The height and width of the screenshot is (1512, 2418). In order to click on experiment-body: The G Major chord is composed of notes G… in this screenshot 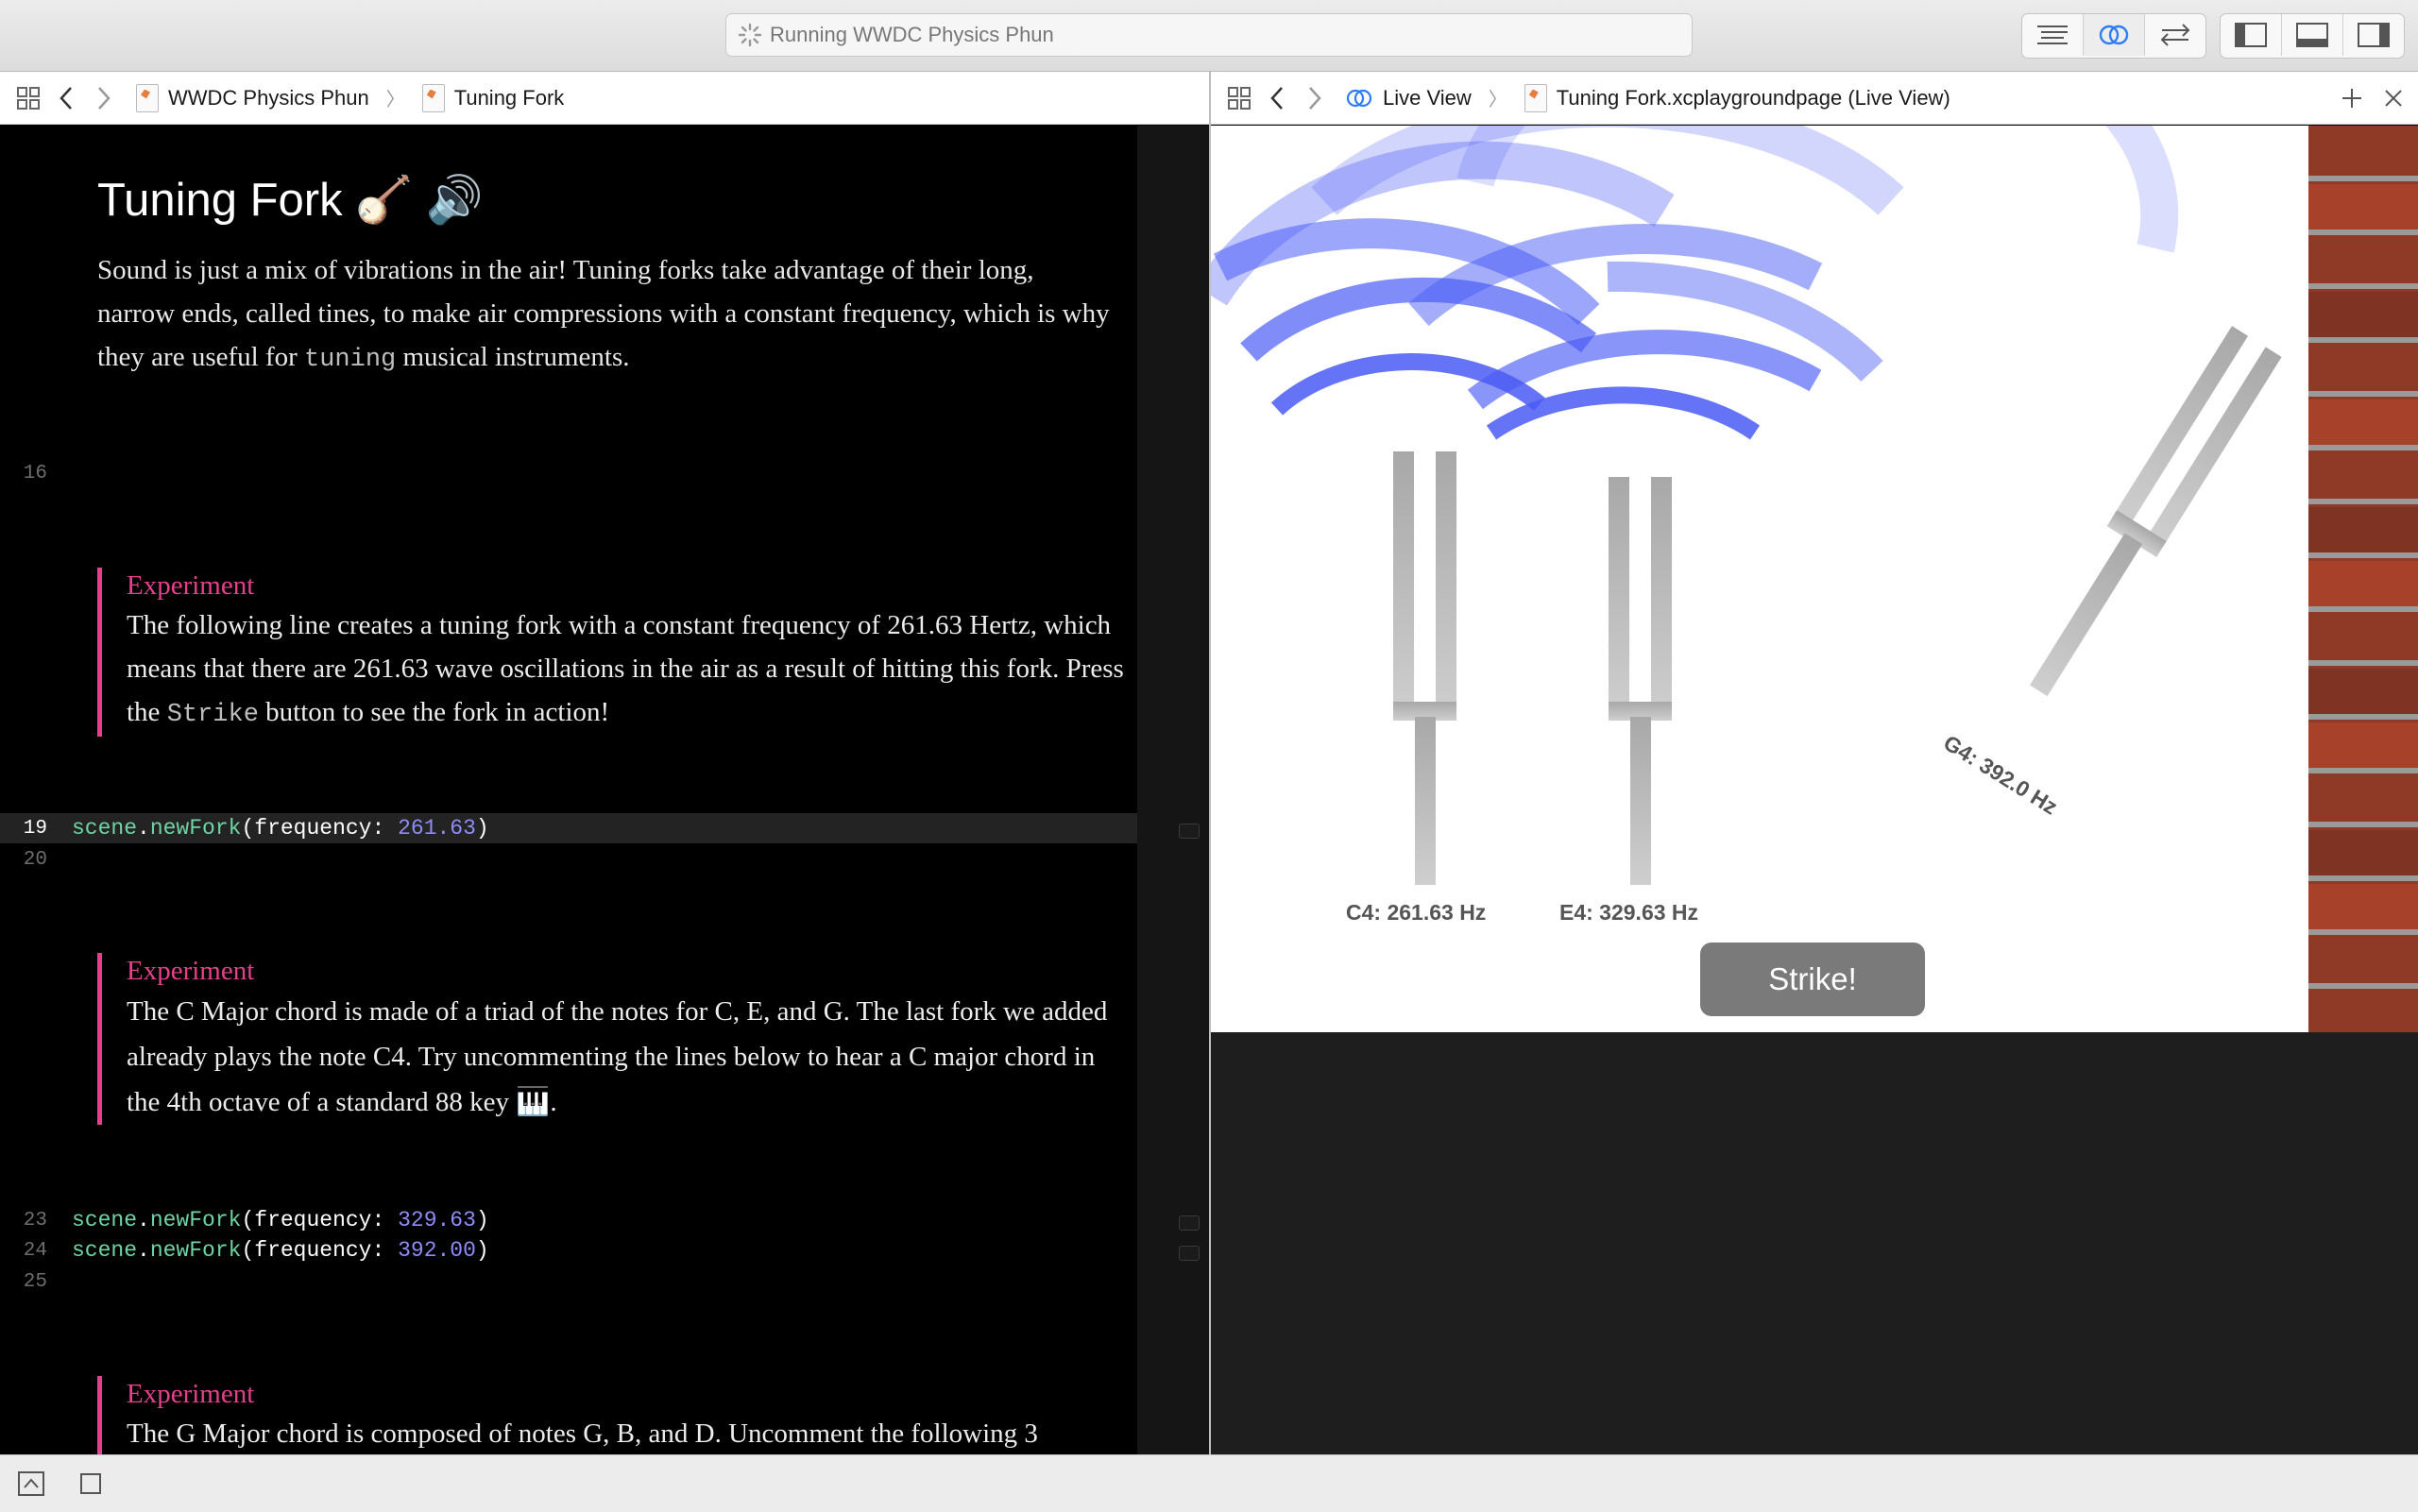, I will do `click(582, 1434)`.